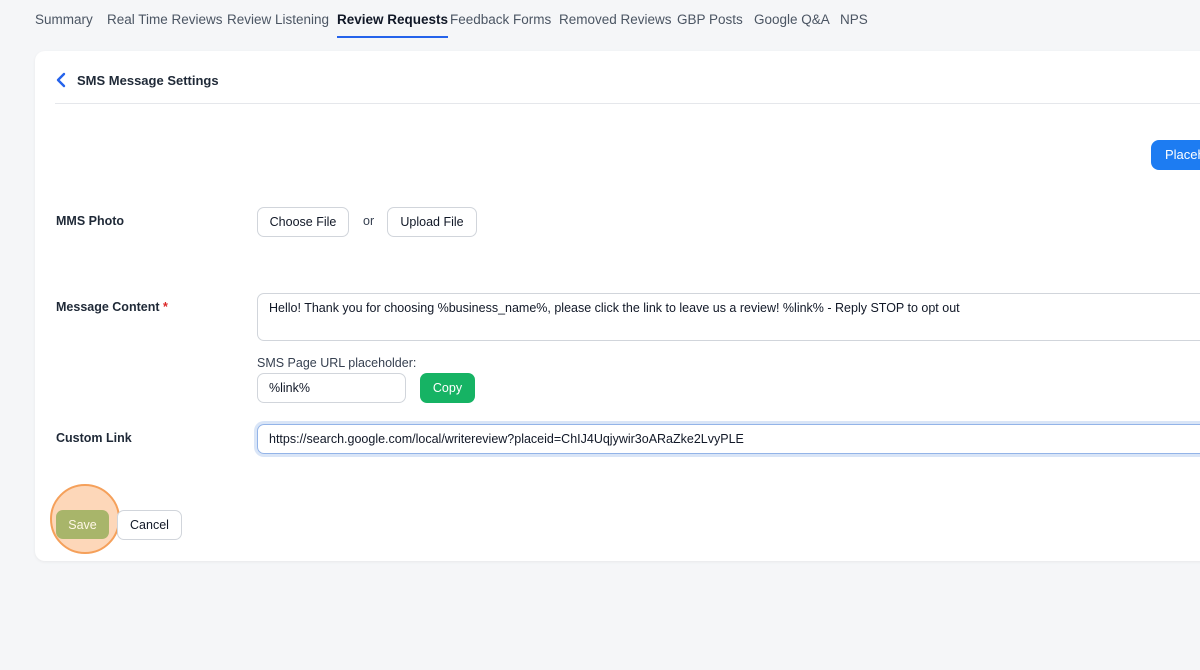 Image resolution: width=1200 pixels, height=670 pixels. Describe the element at coordinates (710, 24) in the screenshot. I see `tab-gbp-posts: GBP Posts` at that location.